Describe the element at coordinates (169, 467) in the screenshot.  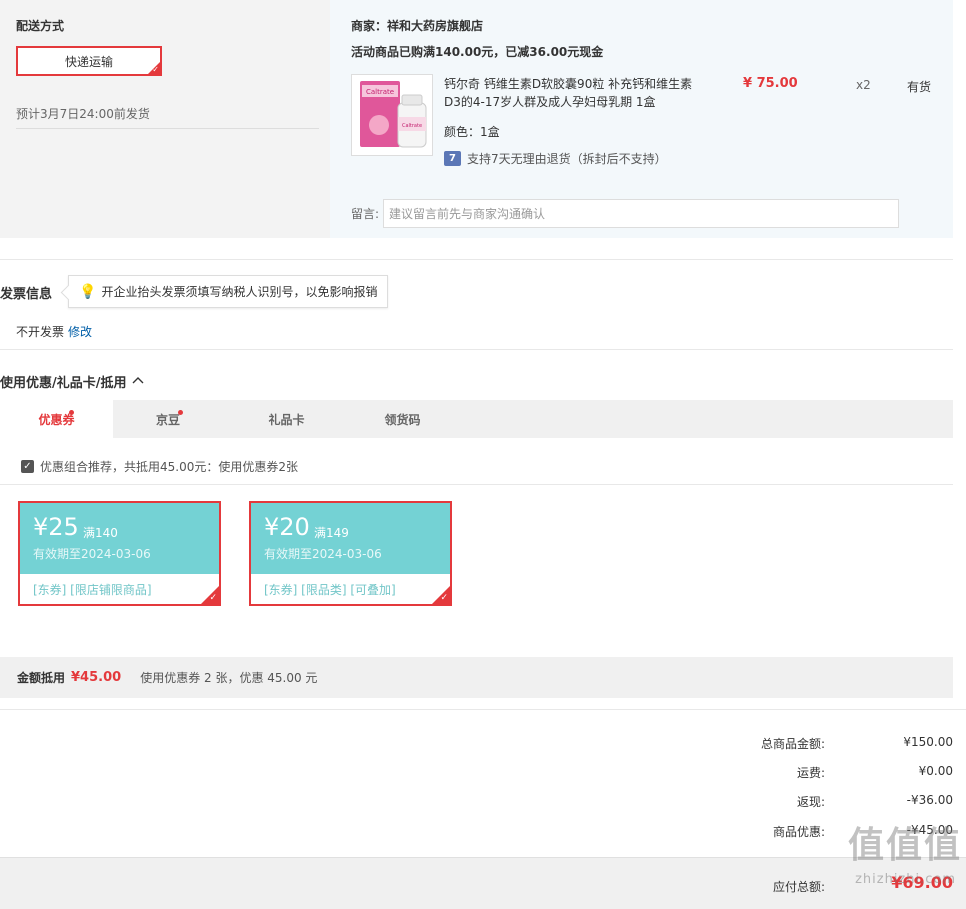
I see `coupon-recommend-text: 优惠组合推荐，共抵用45.00元：使用优惠券2张` at that location.